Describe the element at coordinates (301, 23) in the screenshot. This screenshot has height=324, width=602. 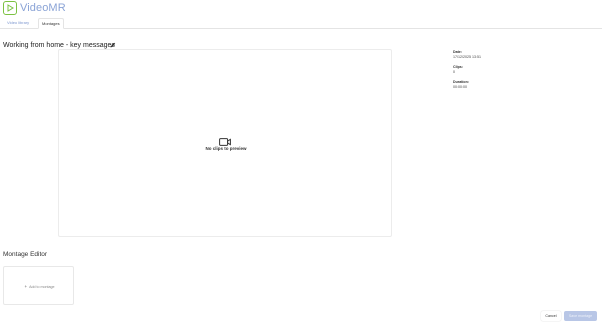
I see `tab-bar: Video library Montages` at that location.